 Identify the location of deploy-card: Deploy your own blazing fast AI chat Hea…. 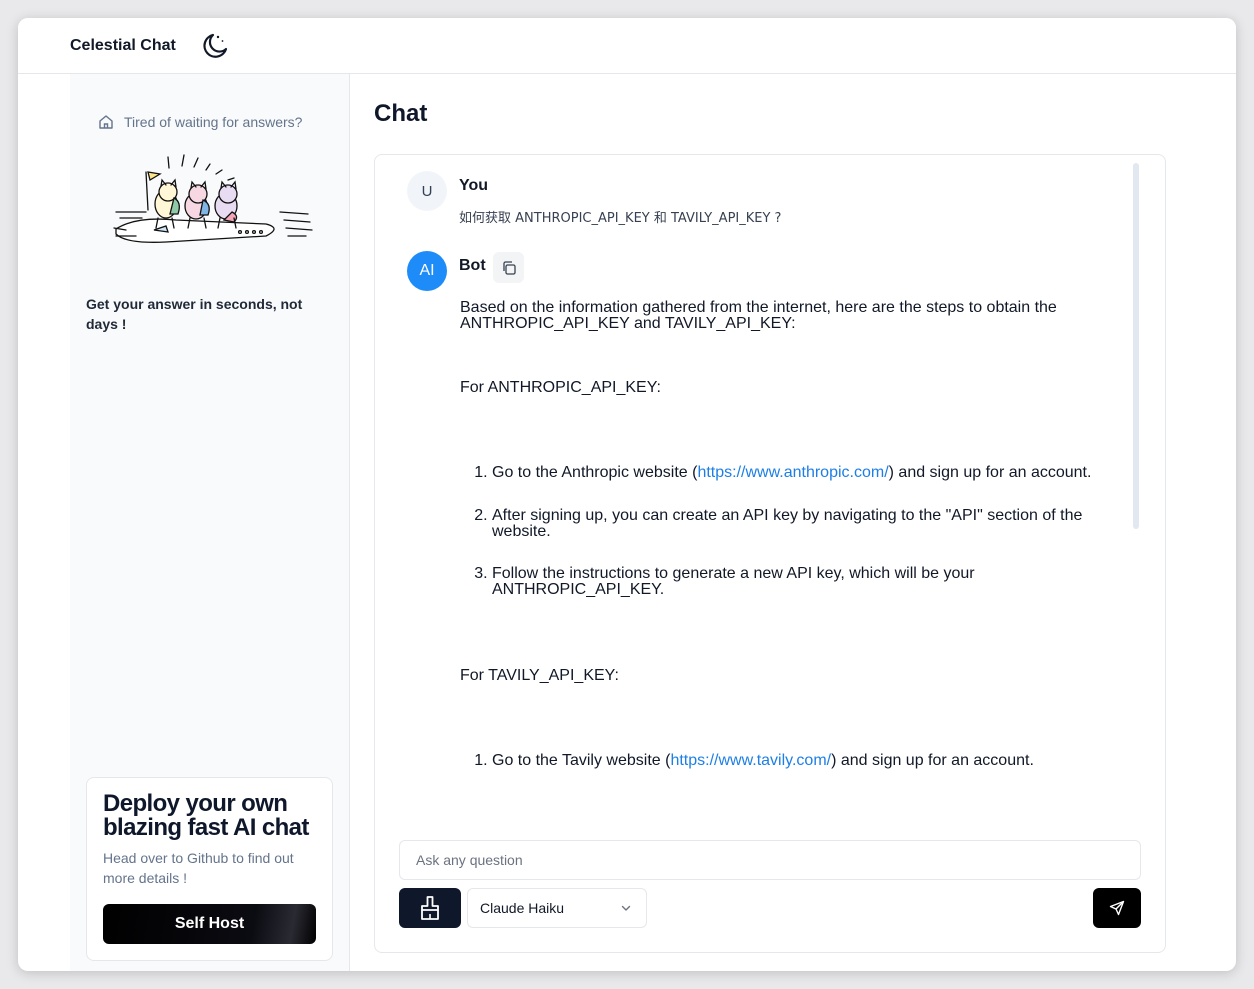
(209, 869).